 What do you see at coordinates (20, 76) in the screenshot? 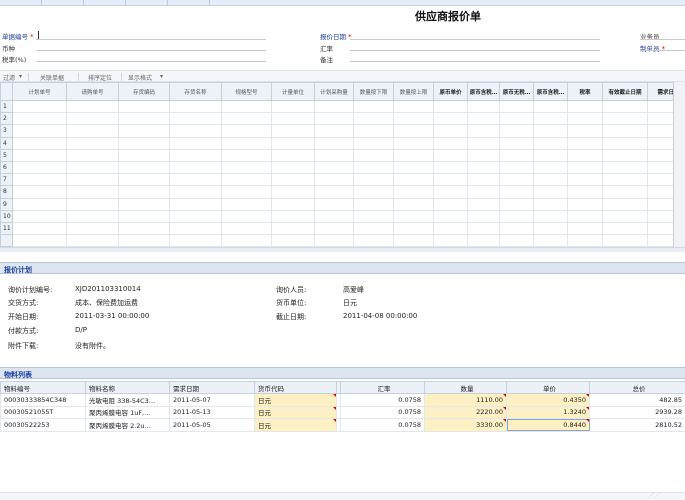
I see `filter-dropdown-icon: ▾` at bounding box center [20, 76].